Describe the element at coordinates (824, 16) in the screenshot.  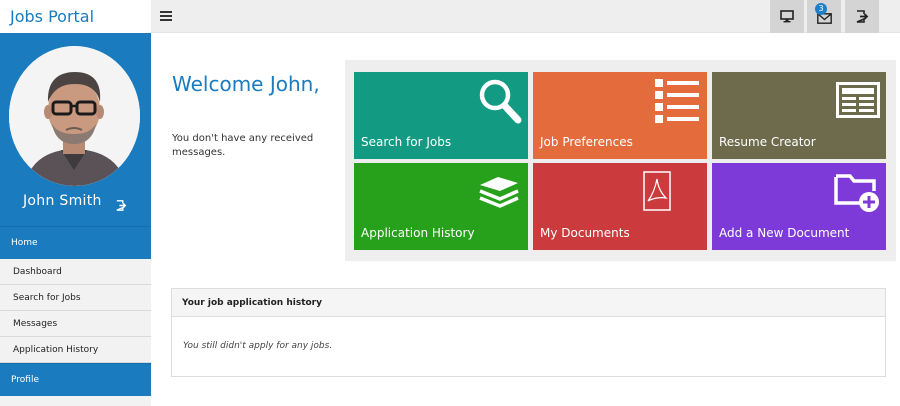
I see `messages-button: 3` at that location.